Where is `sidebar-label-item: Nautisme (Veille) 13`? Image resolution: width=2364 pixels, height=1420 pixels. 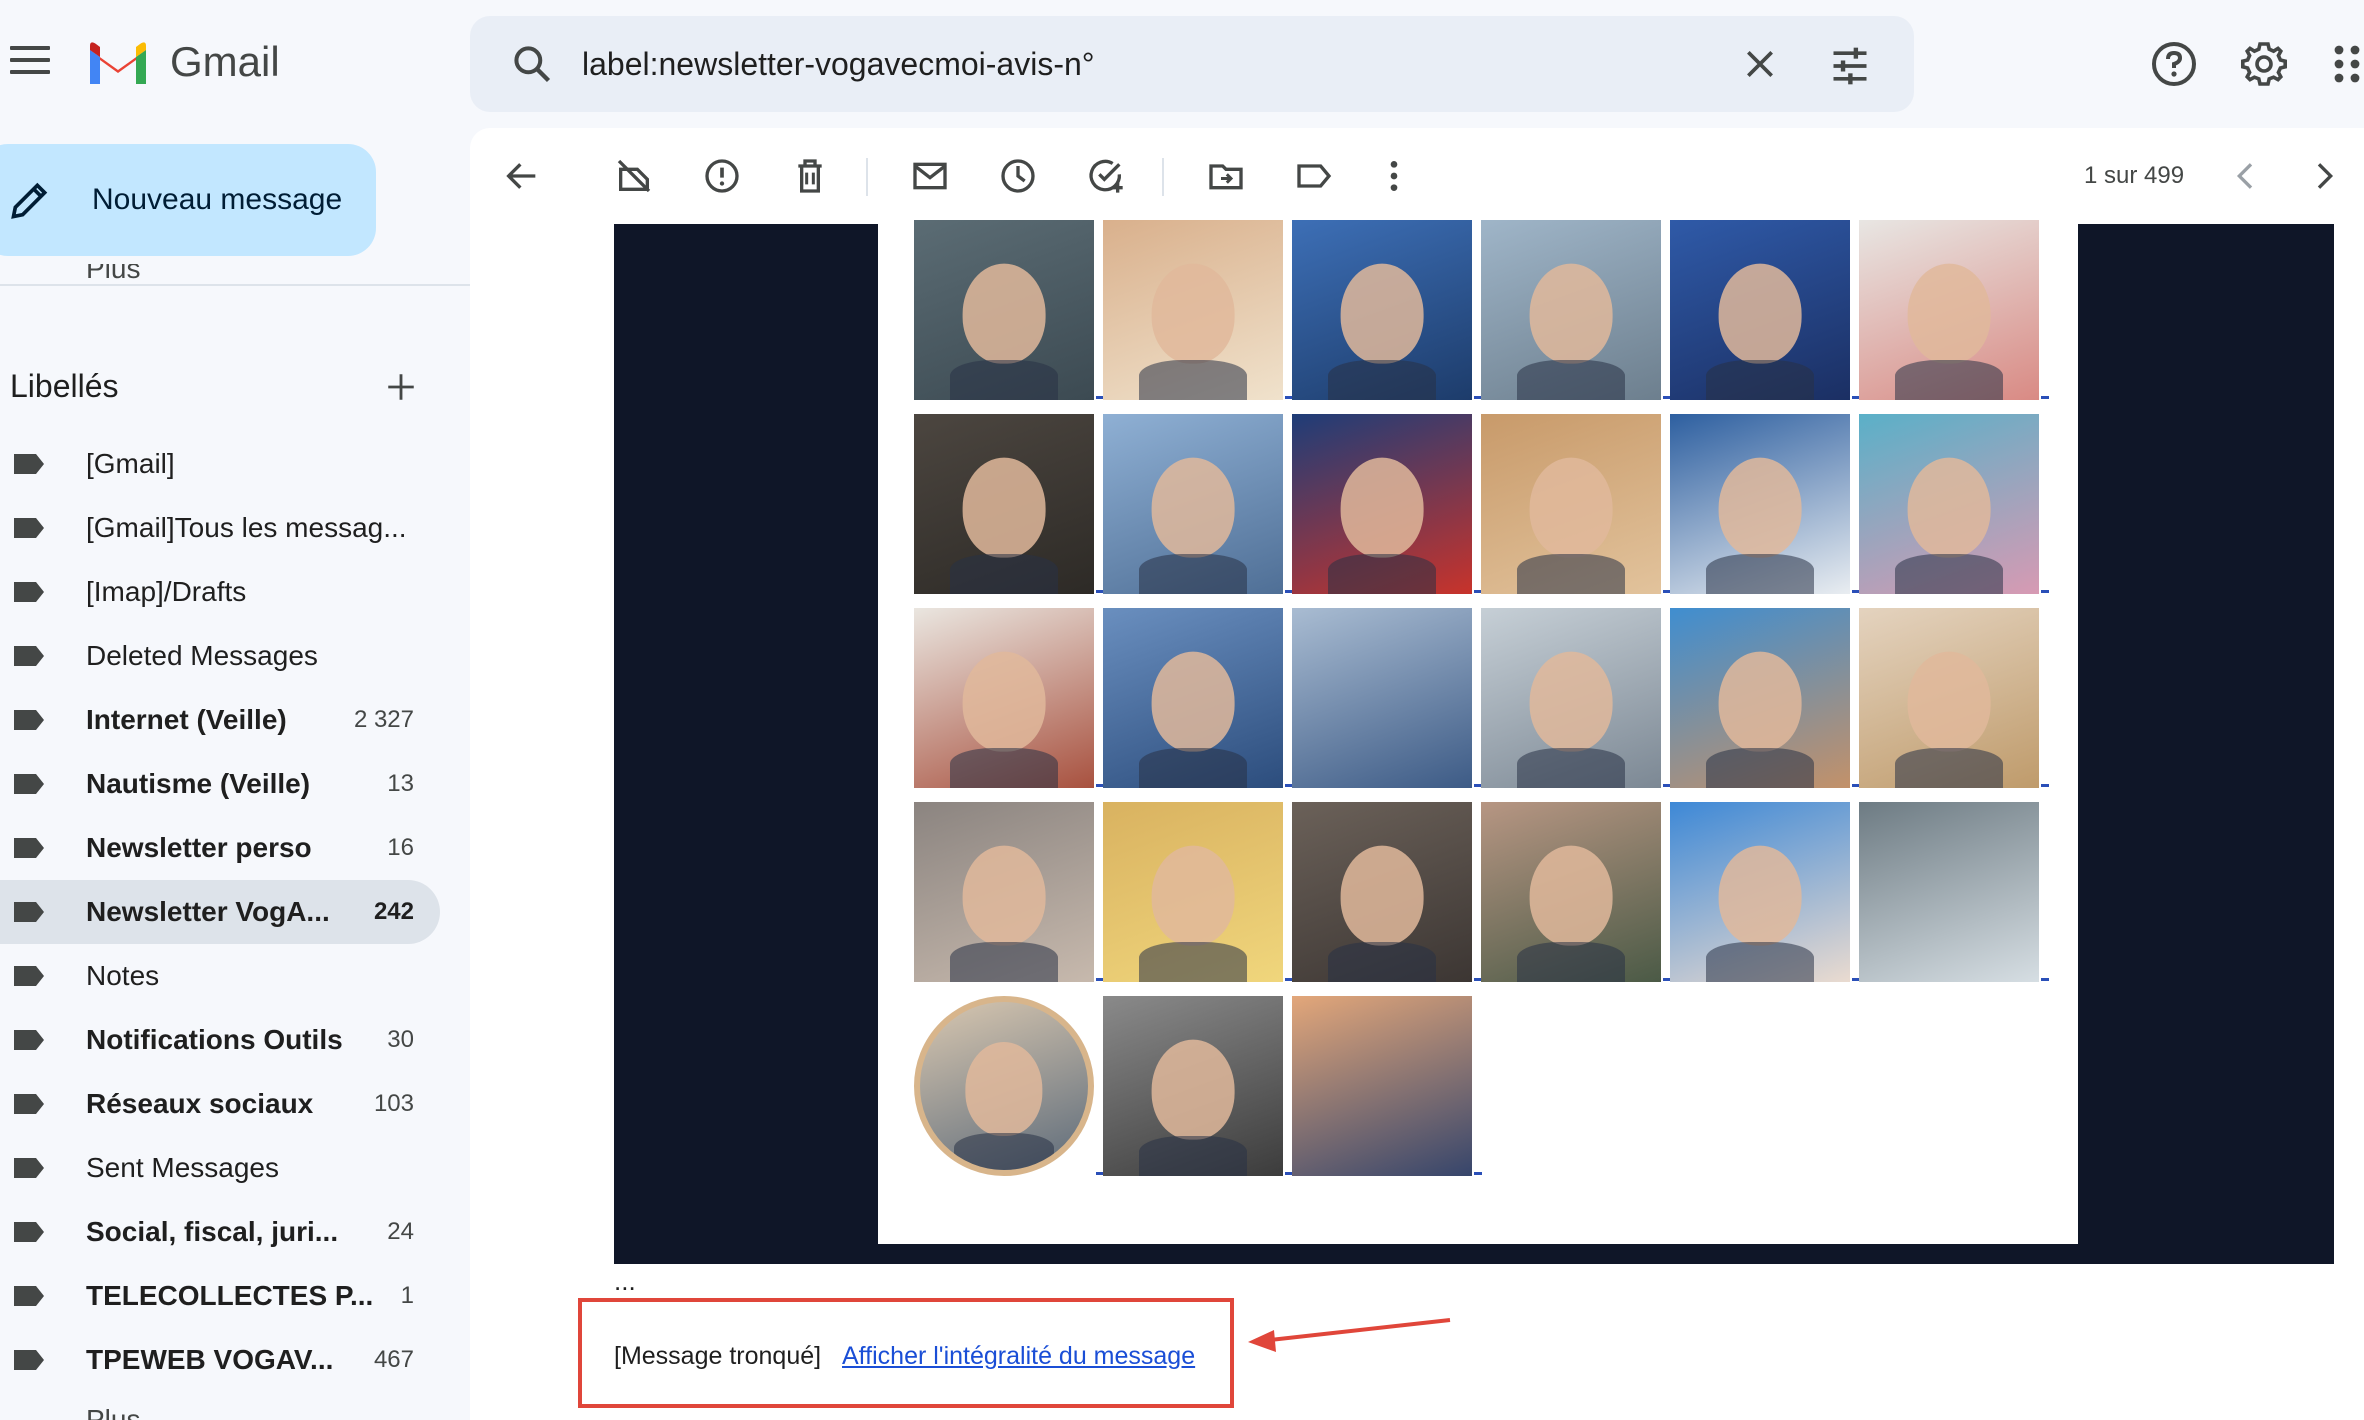
sidebar-label-item: Nautisme (Veille) 13 is located at coordinates (220, 784).